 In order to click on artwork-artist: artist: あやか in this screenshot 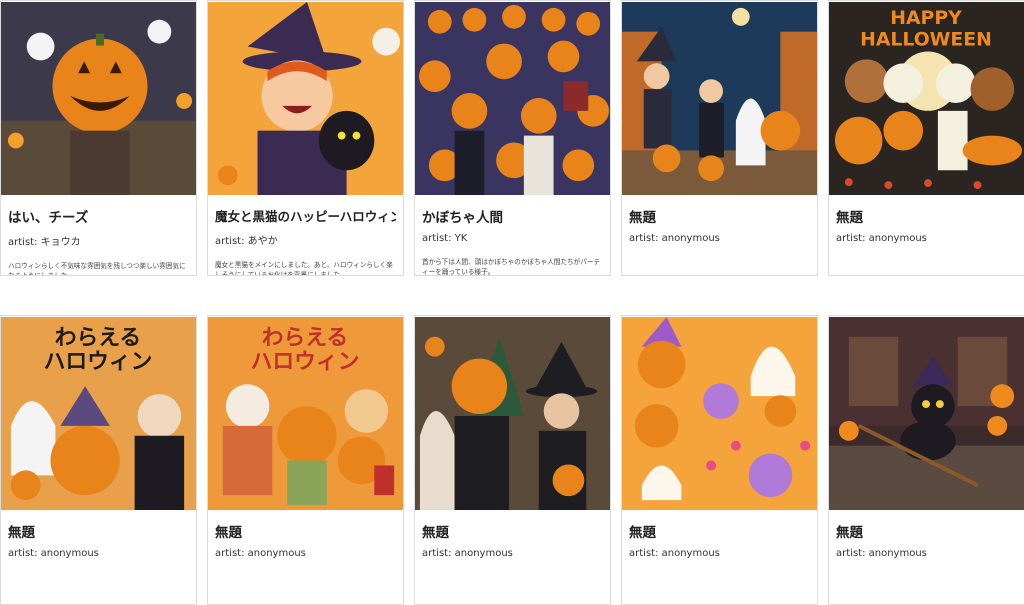, I will do `click(246, 241)`.